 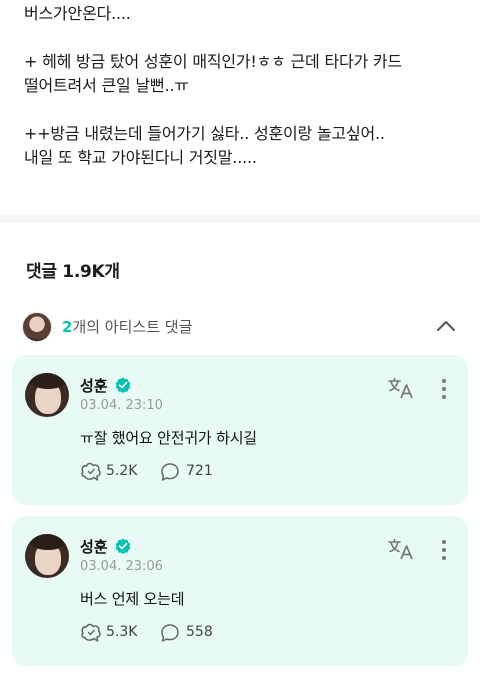 What do you see at coordinates (446, 326) in the screenshot?
I see `chevron-up-icon` at bounding box center [446, 326].